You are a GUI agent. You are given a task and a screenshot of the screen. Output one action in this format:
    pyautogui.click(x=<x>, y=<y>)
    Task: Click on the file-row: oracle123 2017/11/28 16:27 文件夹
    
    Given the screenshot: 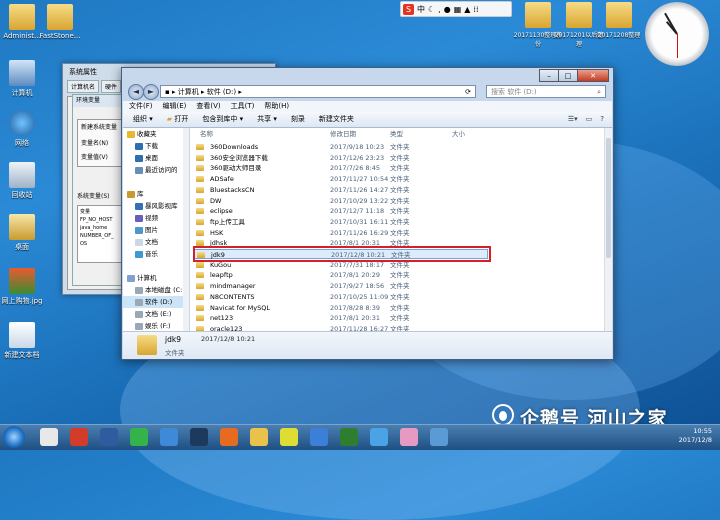 What is the action you would take?
    pyautogui.click(x=341, y=327)
    